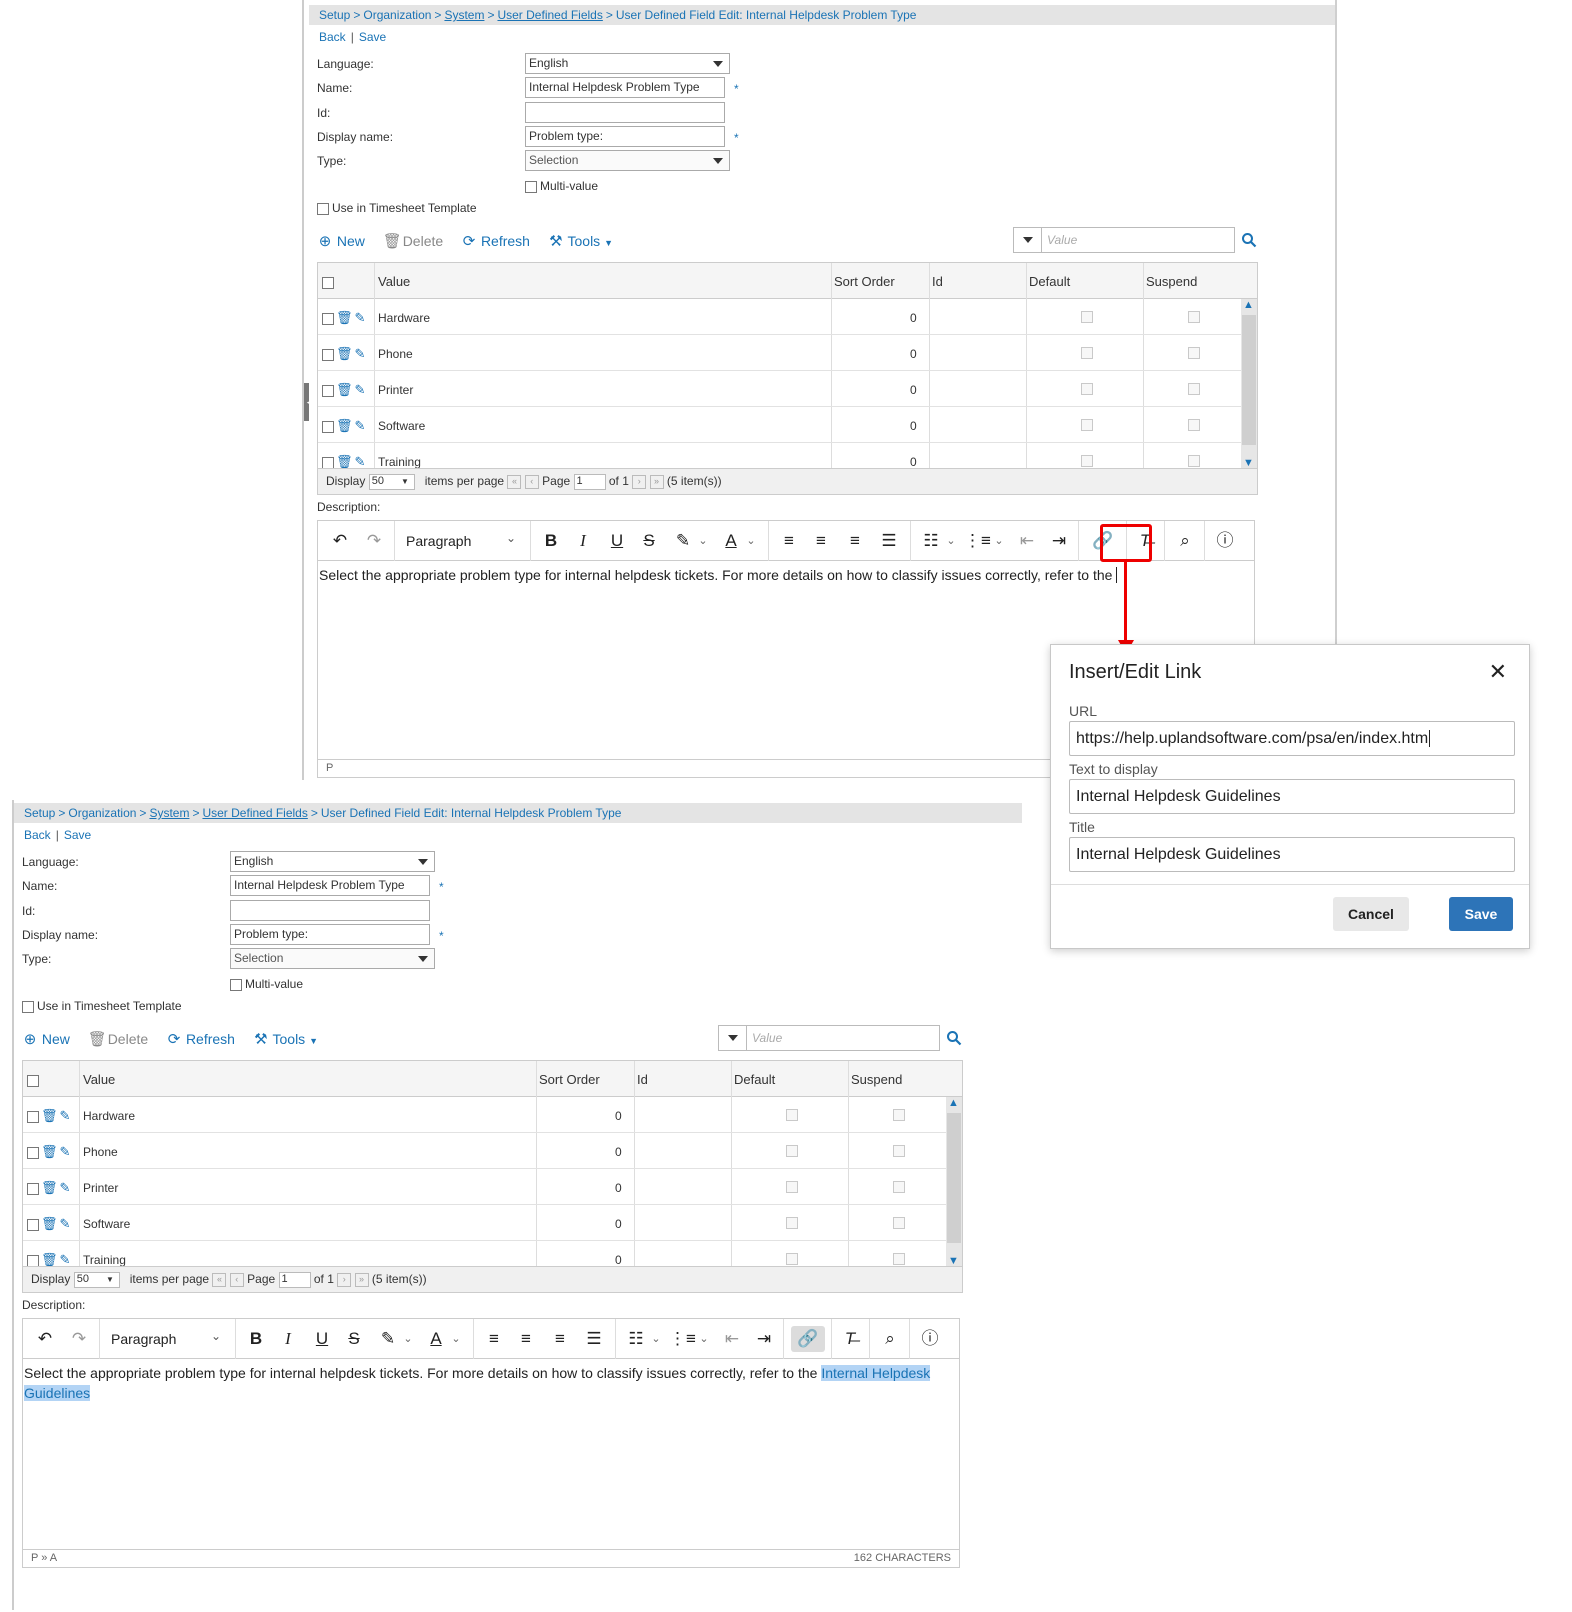 The width and height of the screenshot is (1572, 1612). What do you see at coordinates (413, 241) in the screenshot?
I see `delete-button: 🗑 Delete` at bounding box center [413, 241].